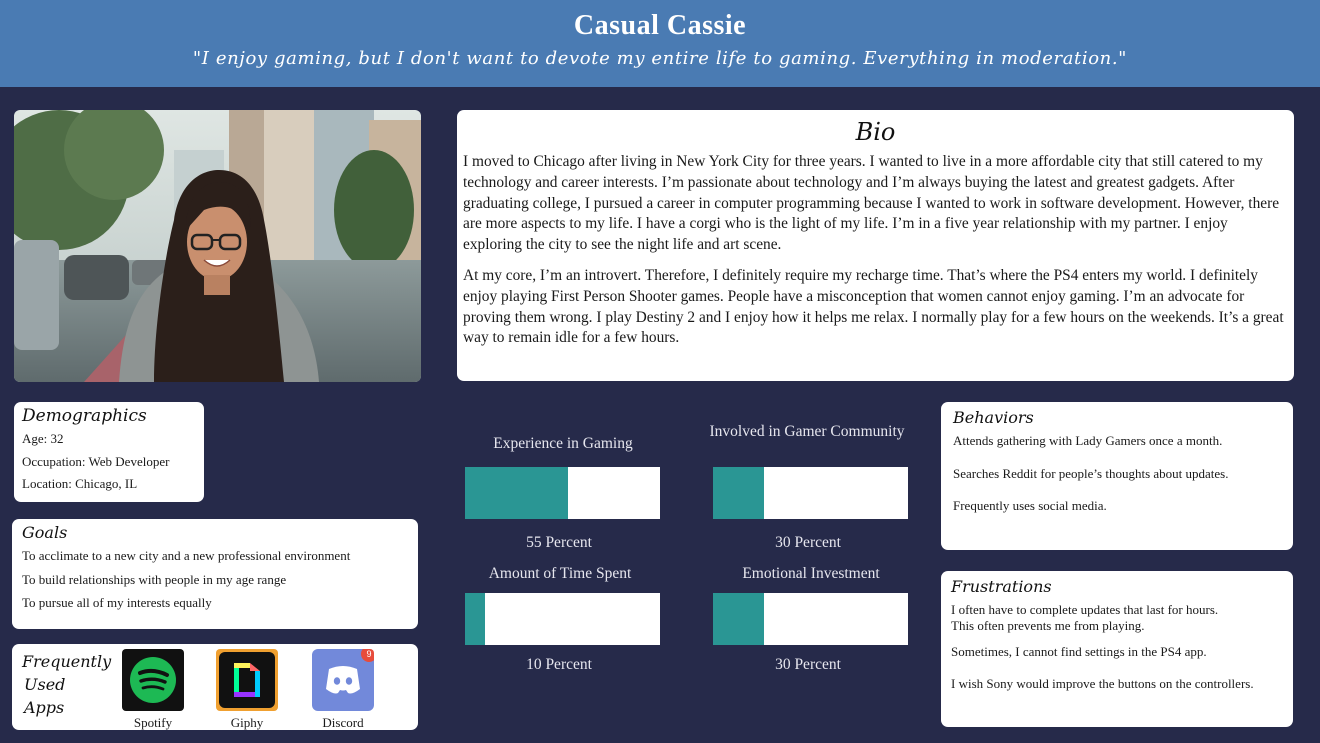  Describe the element at coordinates (153, 722) in the screenshot. I see `app-name: Spotify` at that location.